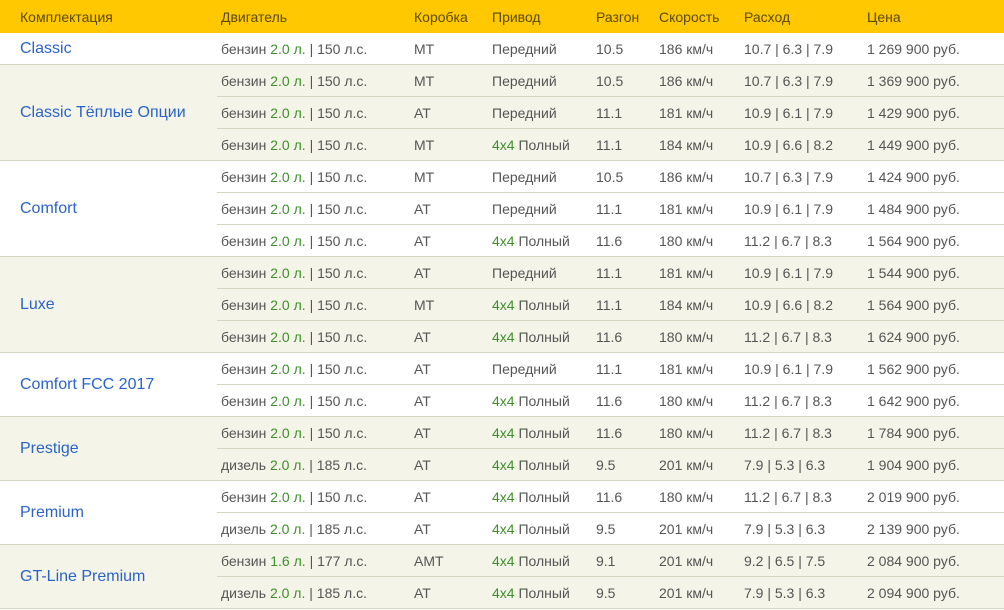  What do you see at coordinates (108, 512) in the screenshot?
I see `trim-name-link: Premium` at bounding box center [108, 512].